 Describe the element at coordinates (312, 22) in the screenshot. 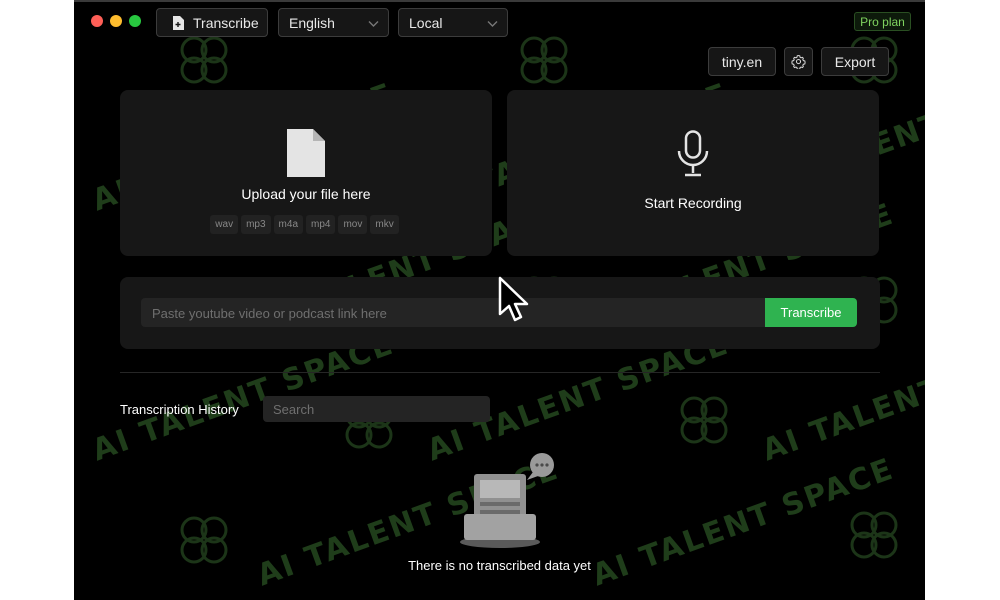

I see `language-value: English` at that location.